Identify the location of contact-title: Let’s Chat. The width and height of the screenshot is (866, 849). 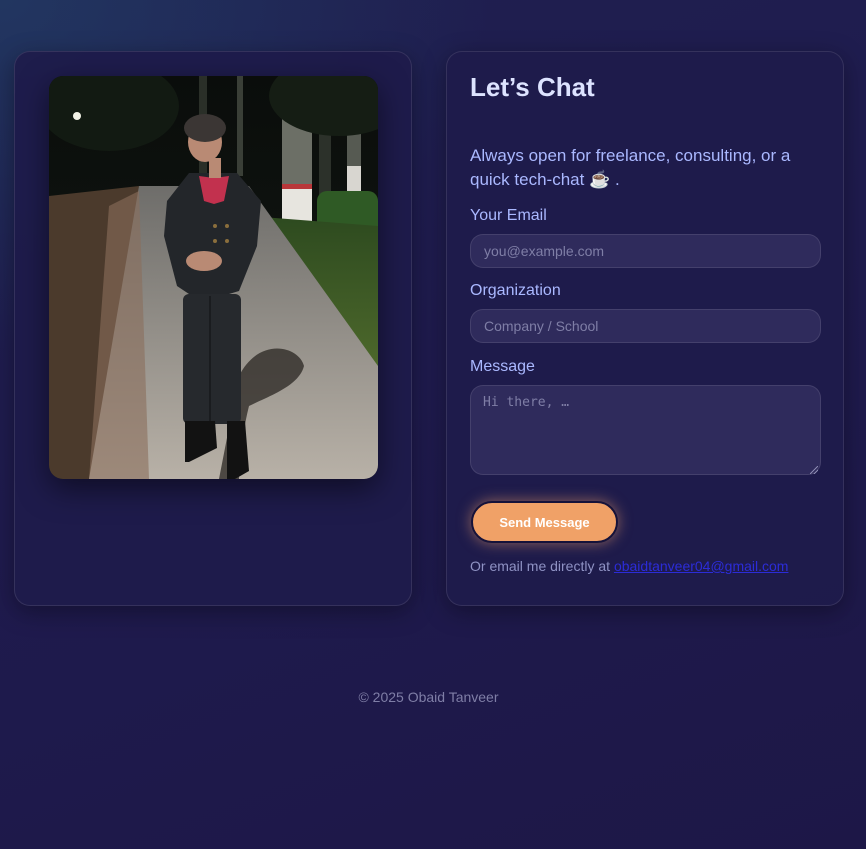
(532, 87).